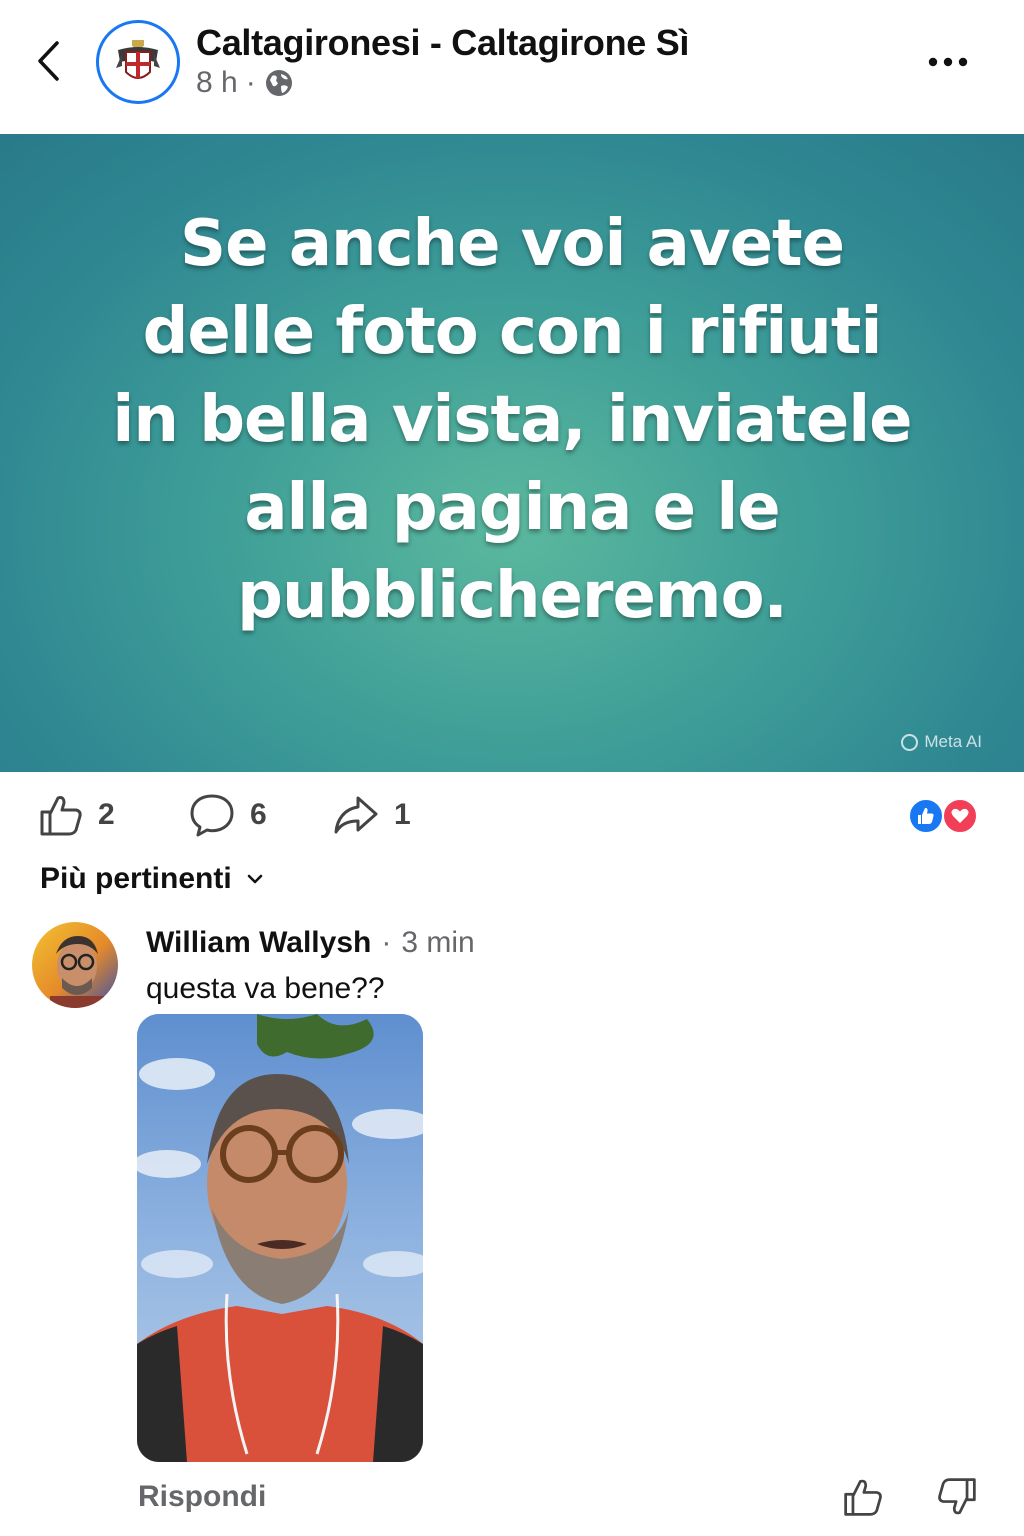 This screenshot has height=1536, width=1024. Describe the element at coordinates (254, 879) in the screenshot. I see `chevron-down-icon` at that location.